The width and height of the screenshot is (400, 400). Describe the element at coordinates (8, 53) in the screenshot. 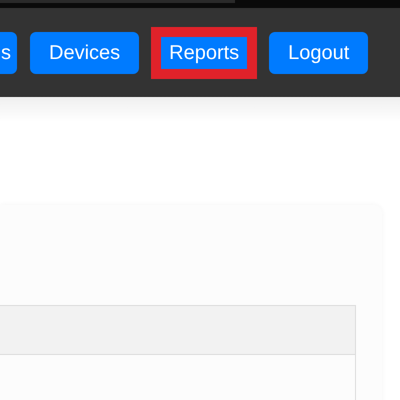

I see `nav-button: s` at that location.